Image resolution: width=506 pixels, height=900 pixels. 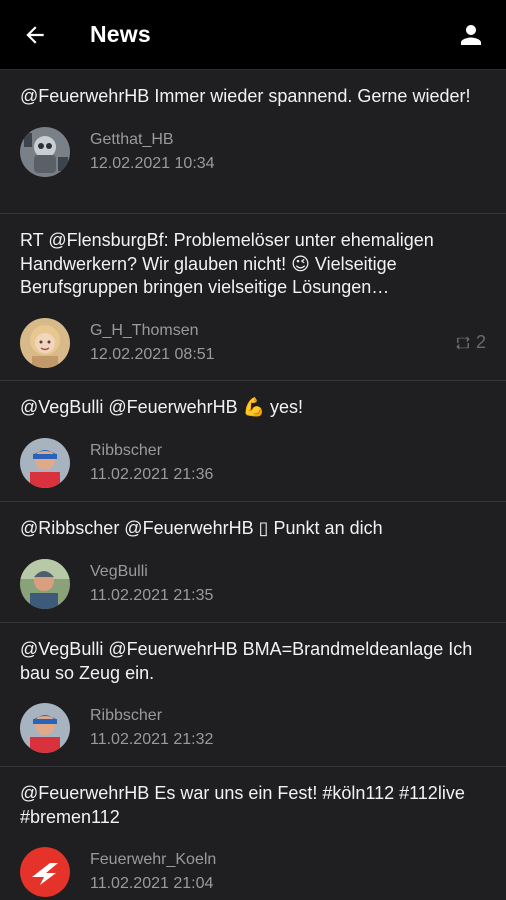 I want to click on retweet-icon, so click(x=463, y=342).